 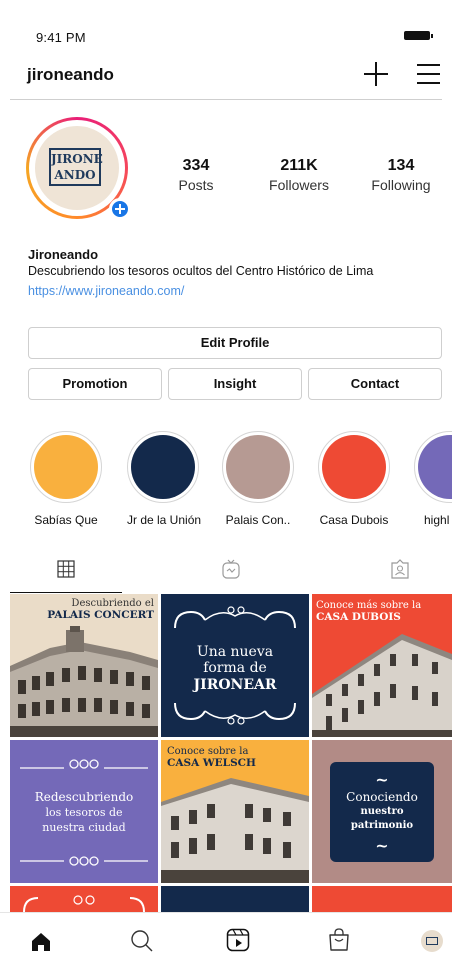 What do you see at coordinates (61, 37) in the screenshot?
I see `status-time: 9:41 PM` at bounding box center [61, 37].